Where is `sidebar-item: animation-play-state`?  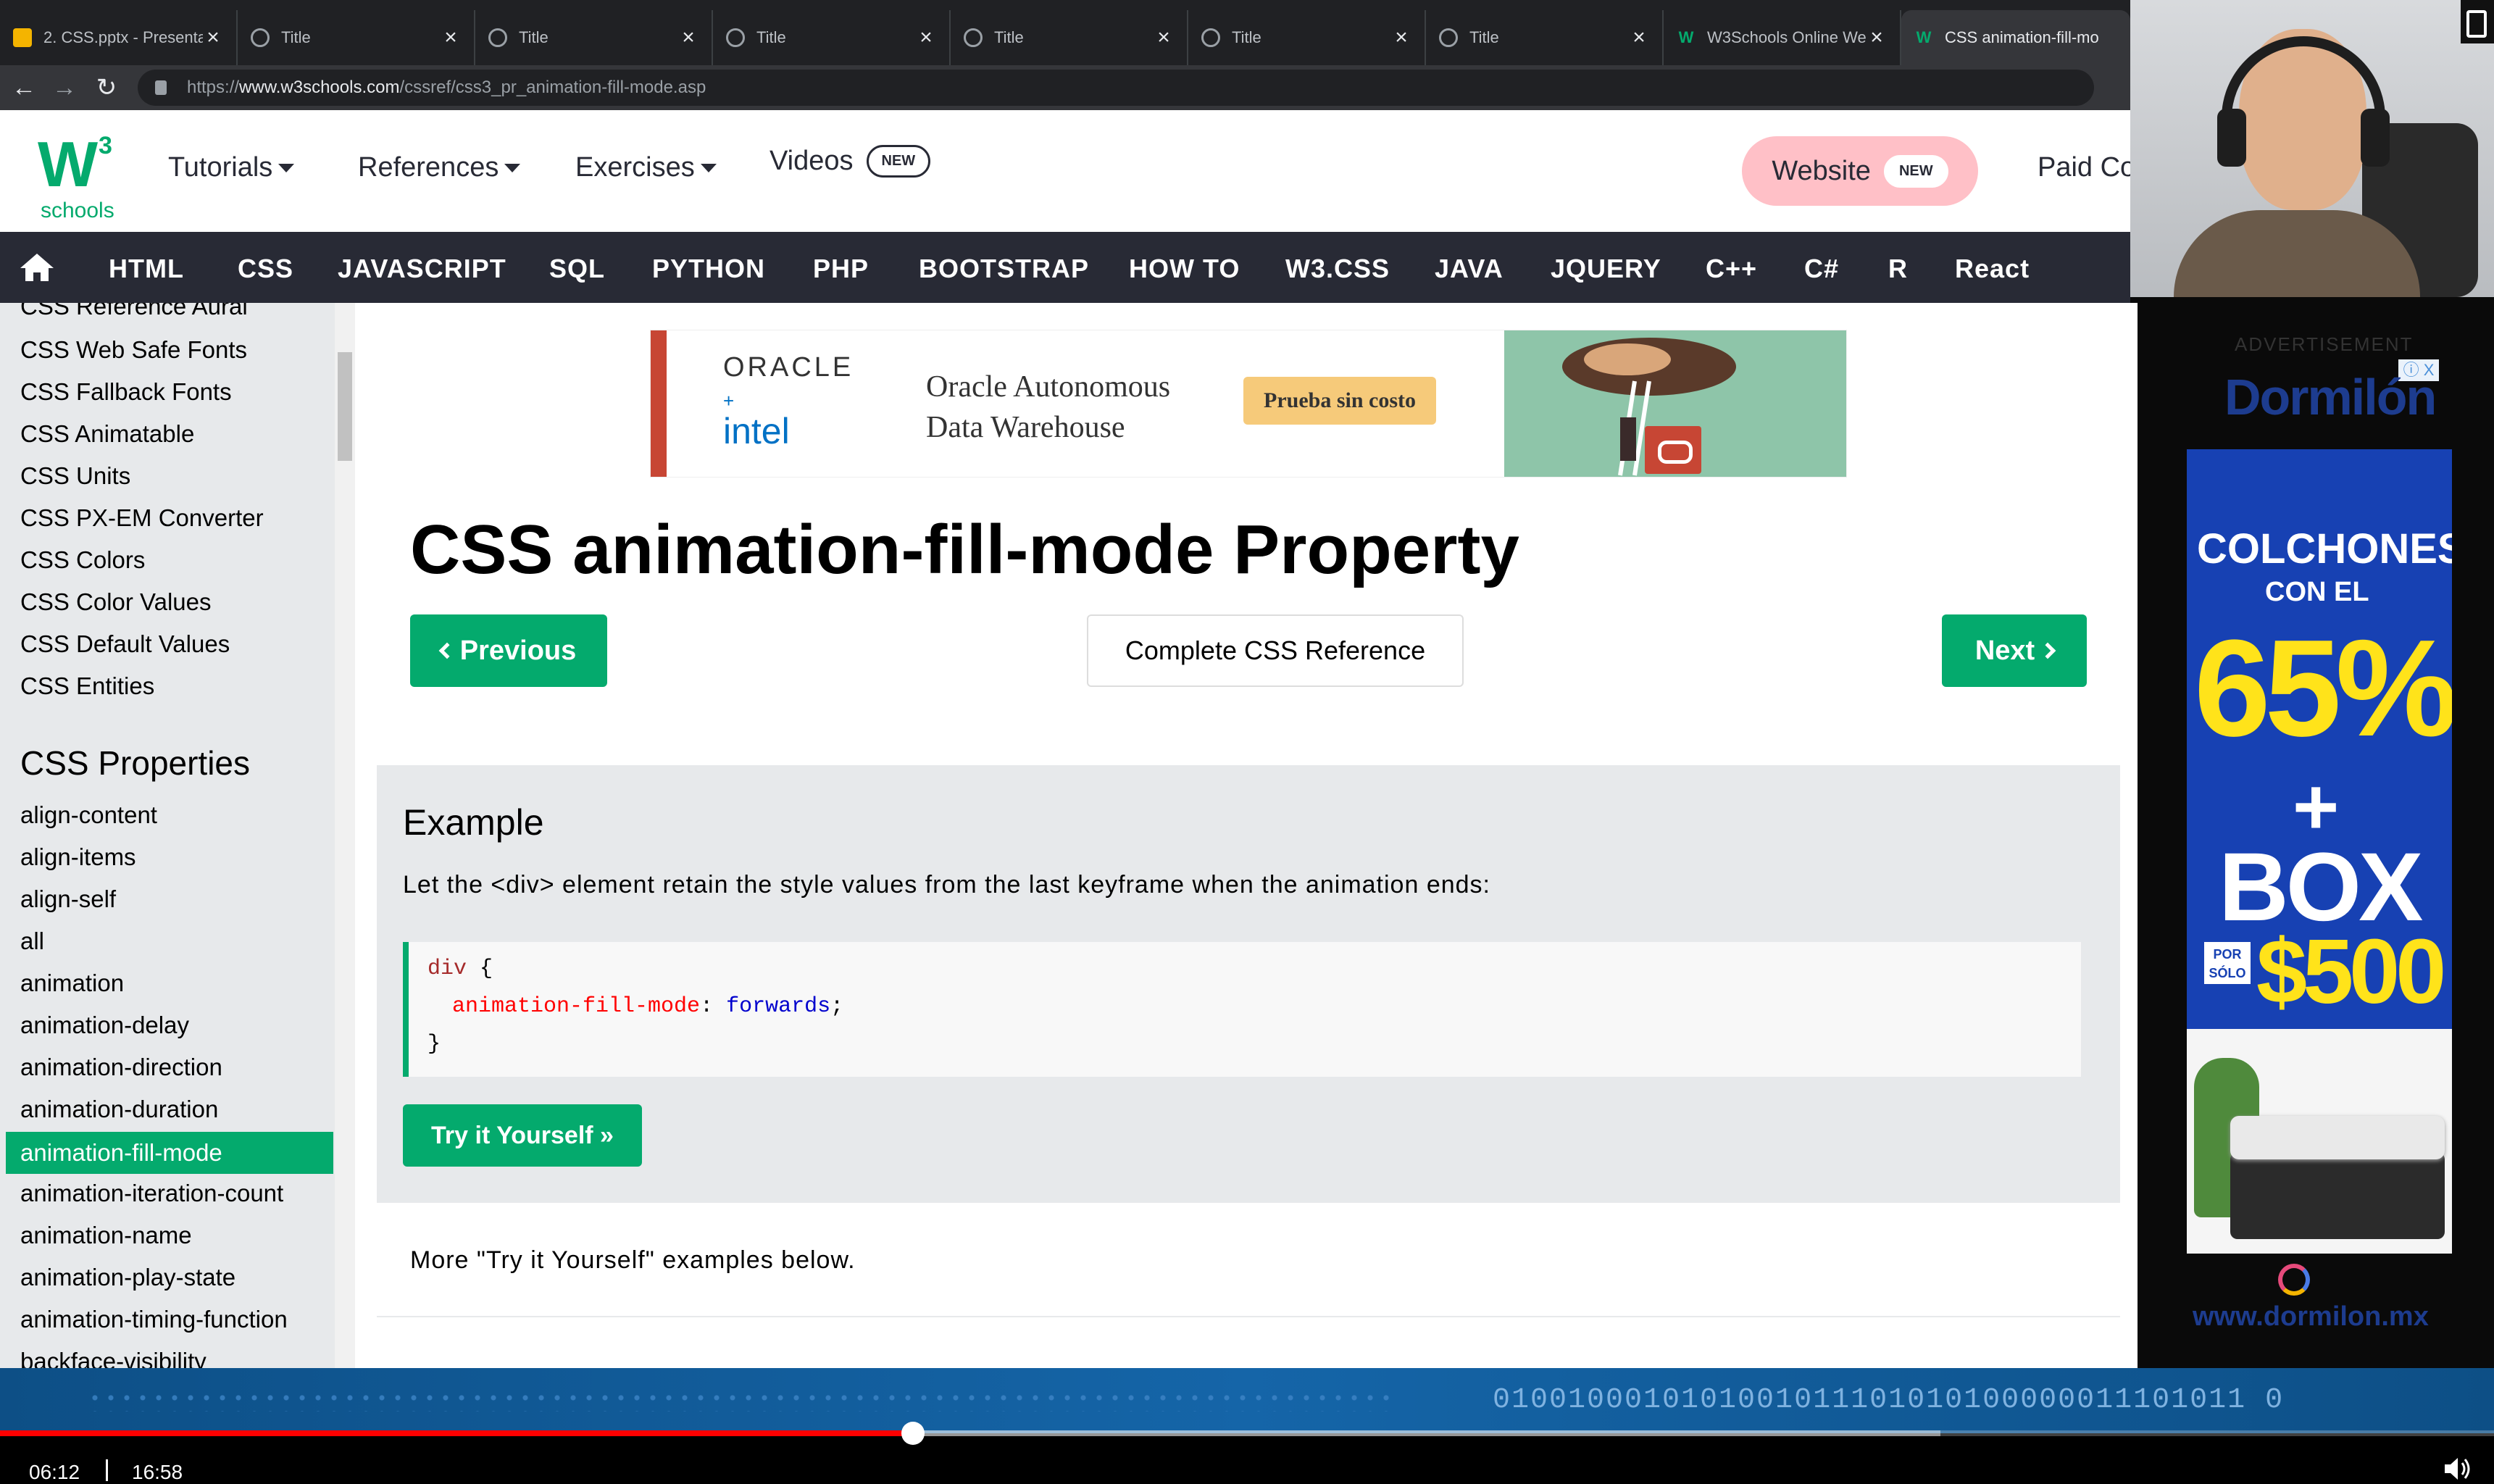 sidebar-item: animation-play-state is located at coordinates (128, 1277).